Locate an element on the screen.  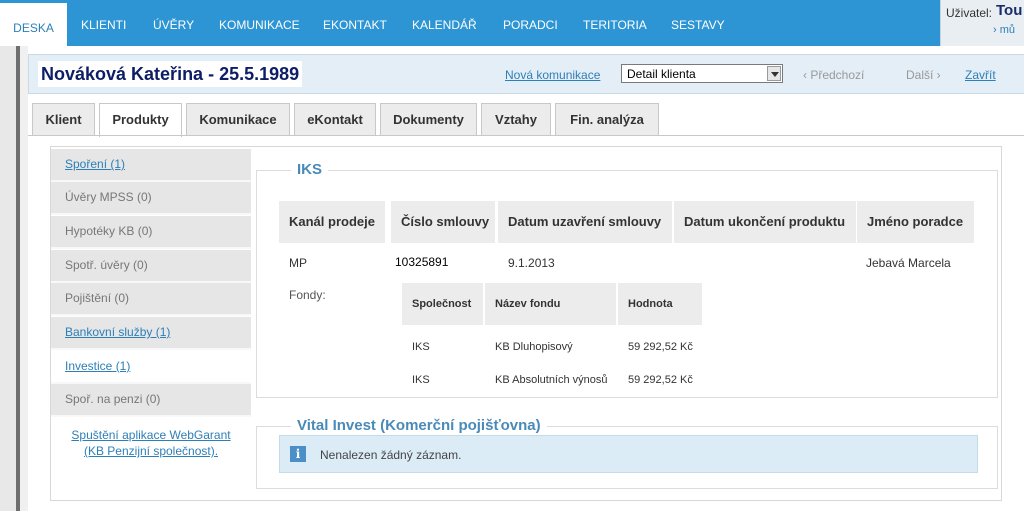
sidebar-item-spotr-uvery: Spotř. úvěry (0) is located at coordinates (151, 266).